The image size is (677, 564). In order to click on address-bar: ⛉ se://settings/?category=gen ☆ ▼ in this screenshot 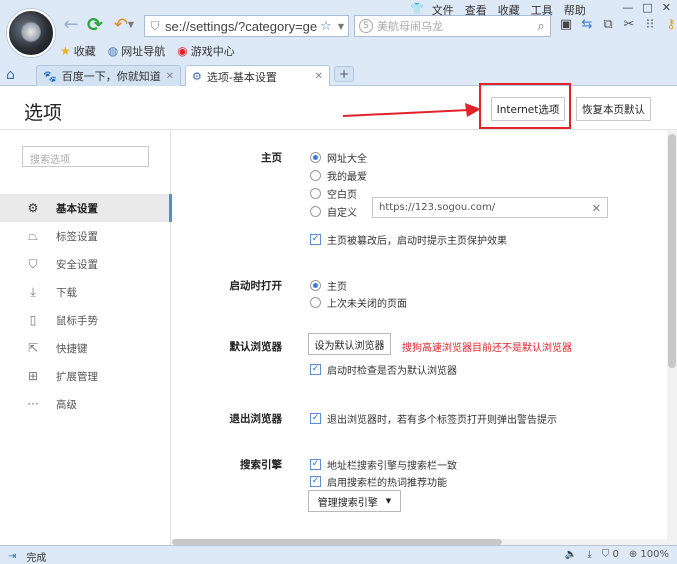, I will do `click(246, 26)`.